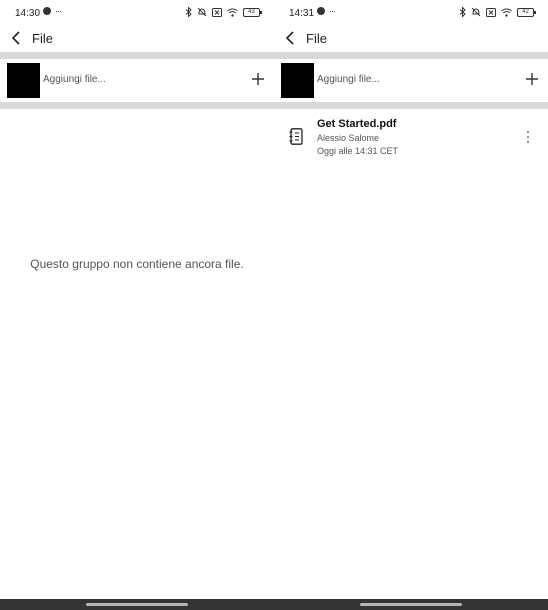  Describe the element at coordinates (358, 151) in the screenshot. I see `file-date: Oggi alle 14:31 CET` at that location.